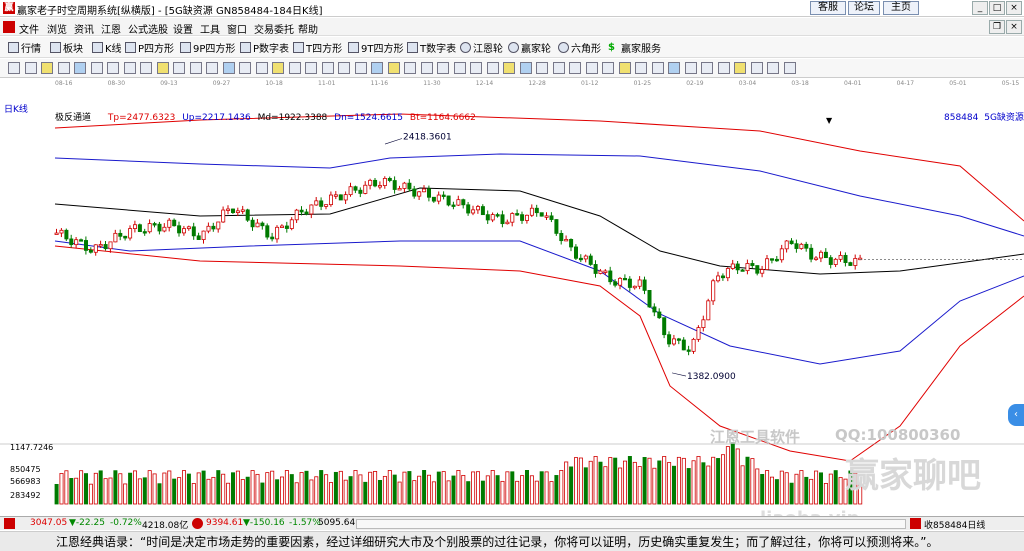 This screenshot has height=551, width=1024. I want to click on btn-quotes: 行情, so click(24, 47).